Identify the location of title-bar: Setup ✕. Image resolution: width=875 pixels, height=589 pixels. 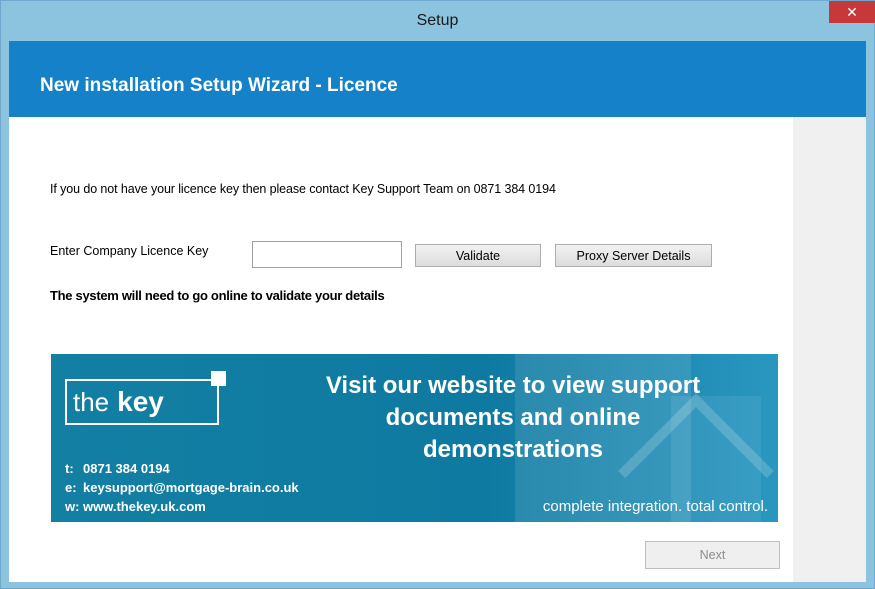
(438, 21).